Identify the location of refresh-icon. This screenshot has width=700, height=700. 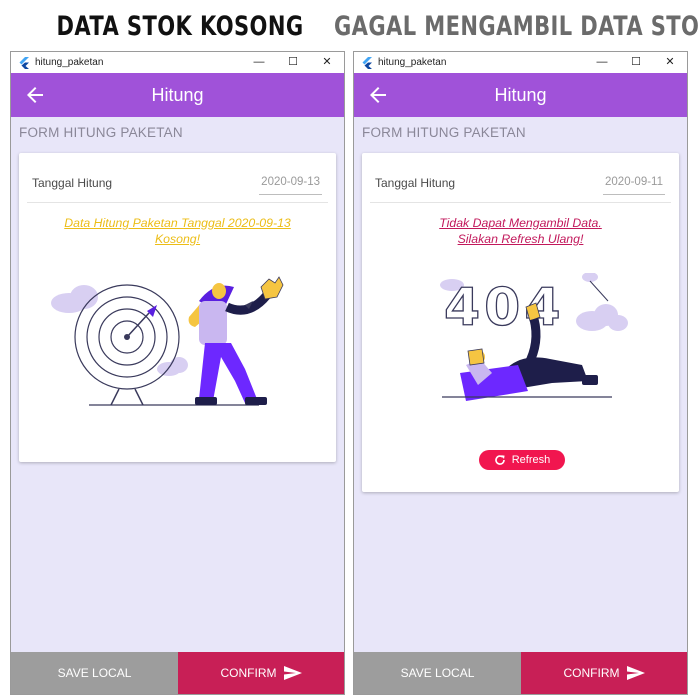
(499, 460).